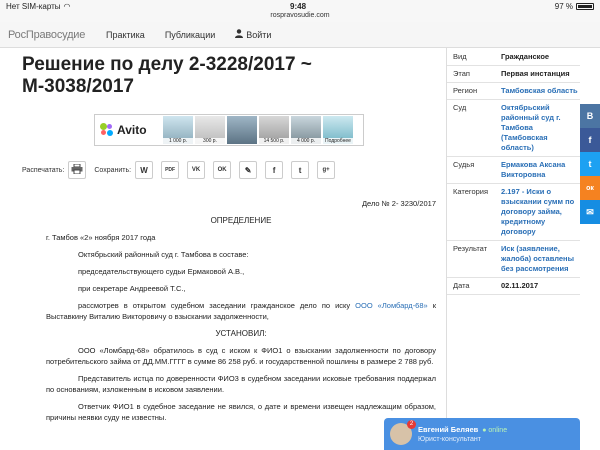 Image resolution: width=600 pixels, height=450 pixels. Describe the element at coordinates (398, 203) in the screenshot. I see `case-number: Дело № 2- 3230/2017` at that location.